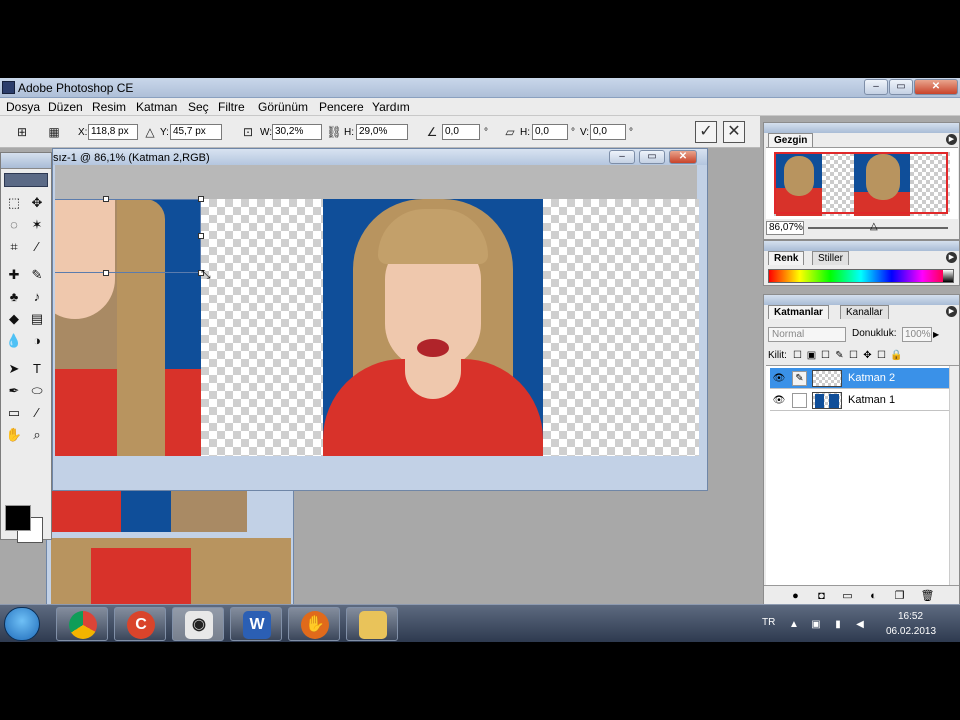  Describe the element at coordinates (951, 139) in the screenshot. I see `navigator-menu-icon: ▶` at that location.